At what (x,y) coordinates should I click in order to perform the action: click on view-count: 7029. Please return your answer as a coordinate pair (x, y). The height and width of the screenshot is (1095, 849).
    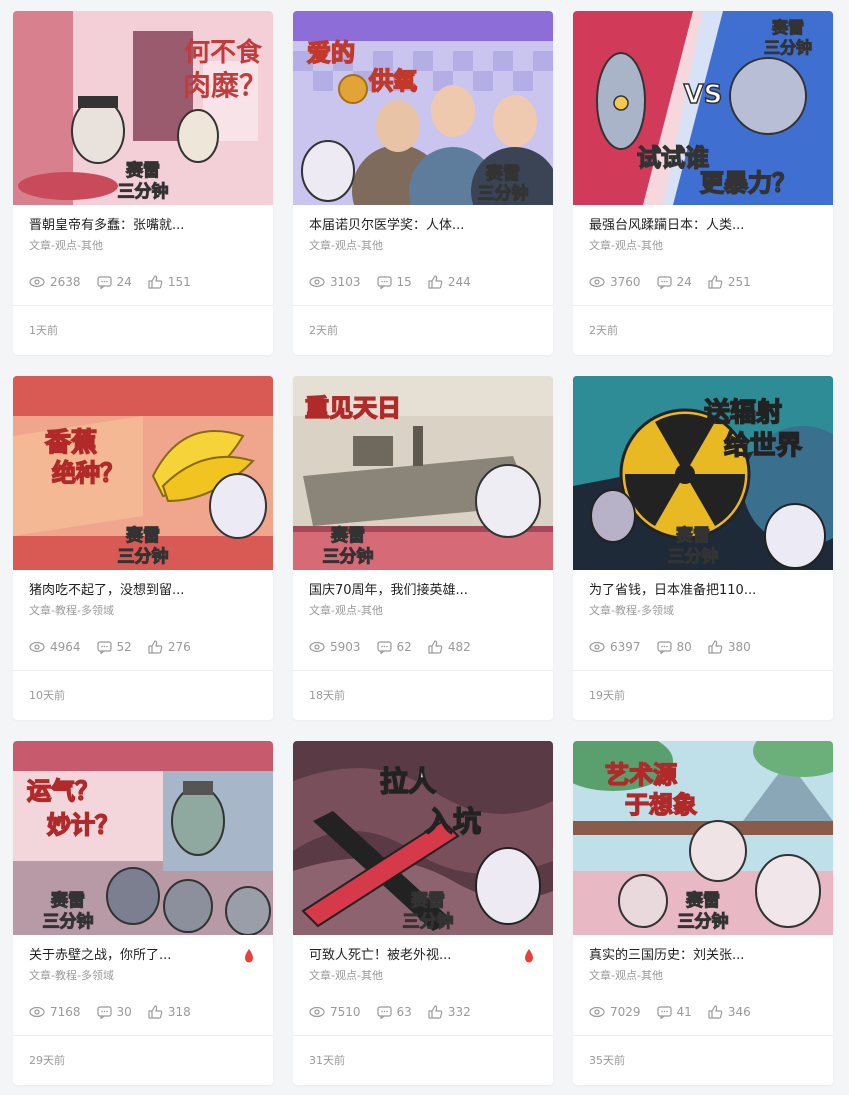
    Looking at the image, I should click on (615, 1012).